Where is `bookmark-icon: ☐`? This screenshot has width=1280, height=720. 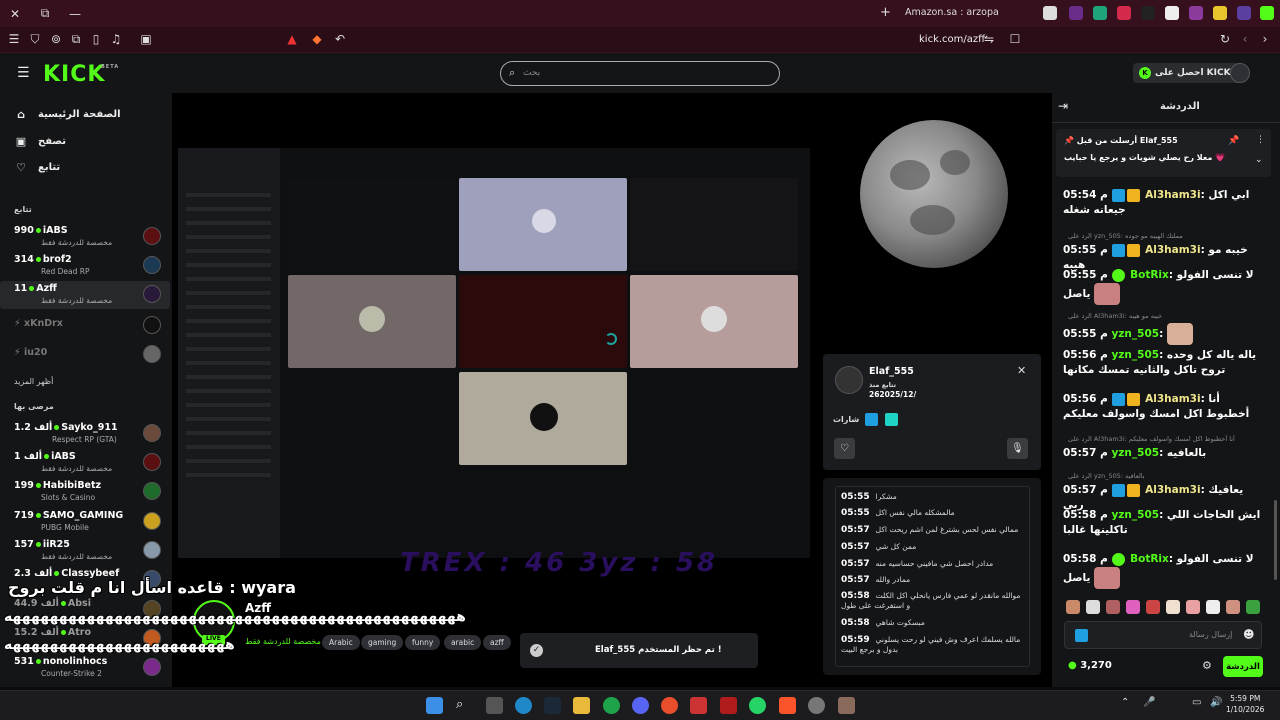
bookmark-icon: ☐ is located at coordinates (1015, 39).